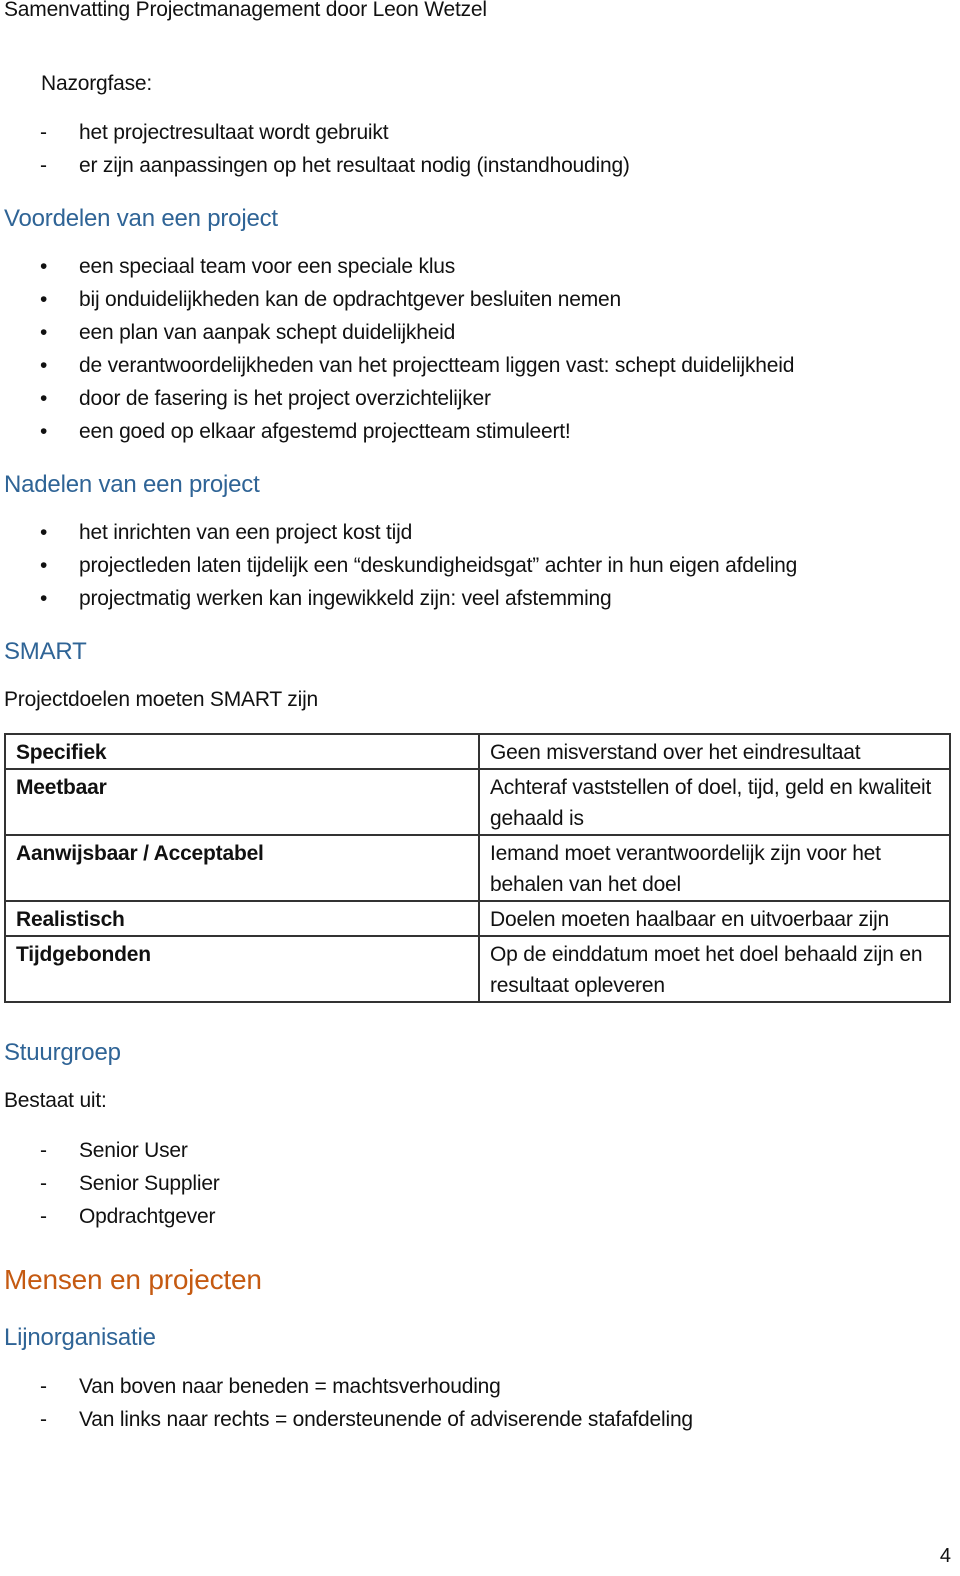  Describe the element at coordinates (945, 1556) in the screenshot. I see `page-number: 4` at that location.